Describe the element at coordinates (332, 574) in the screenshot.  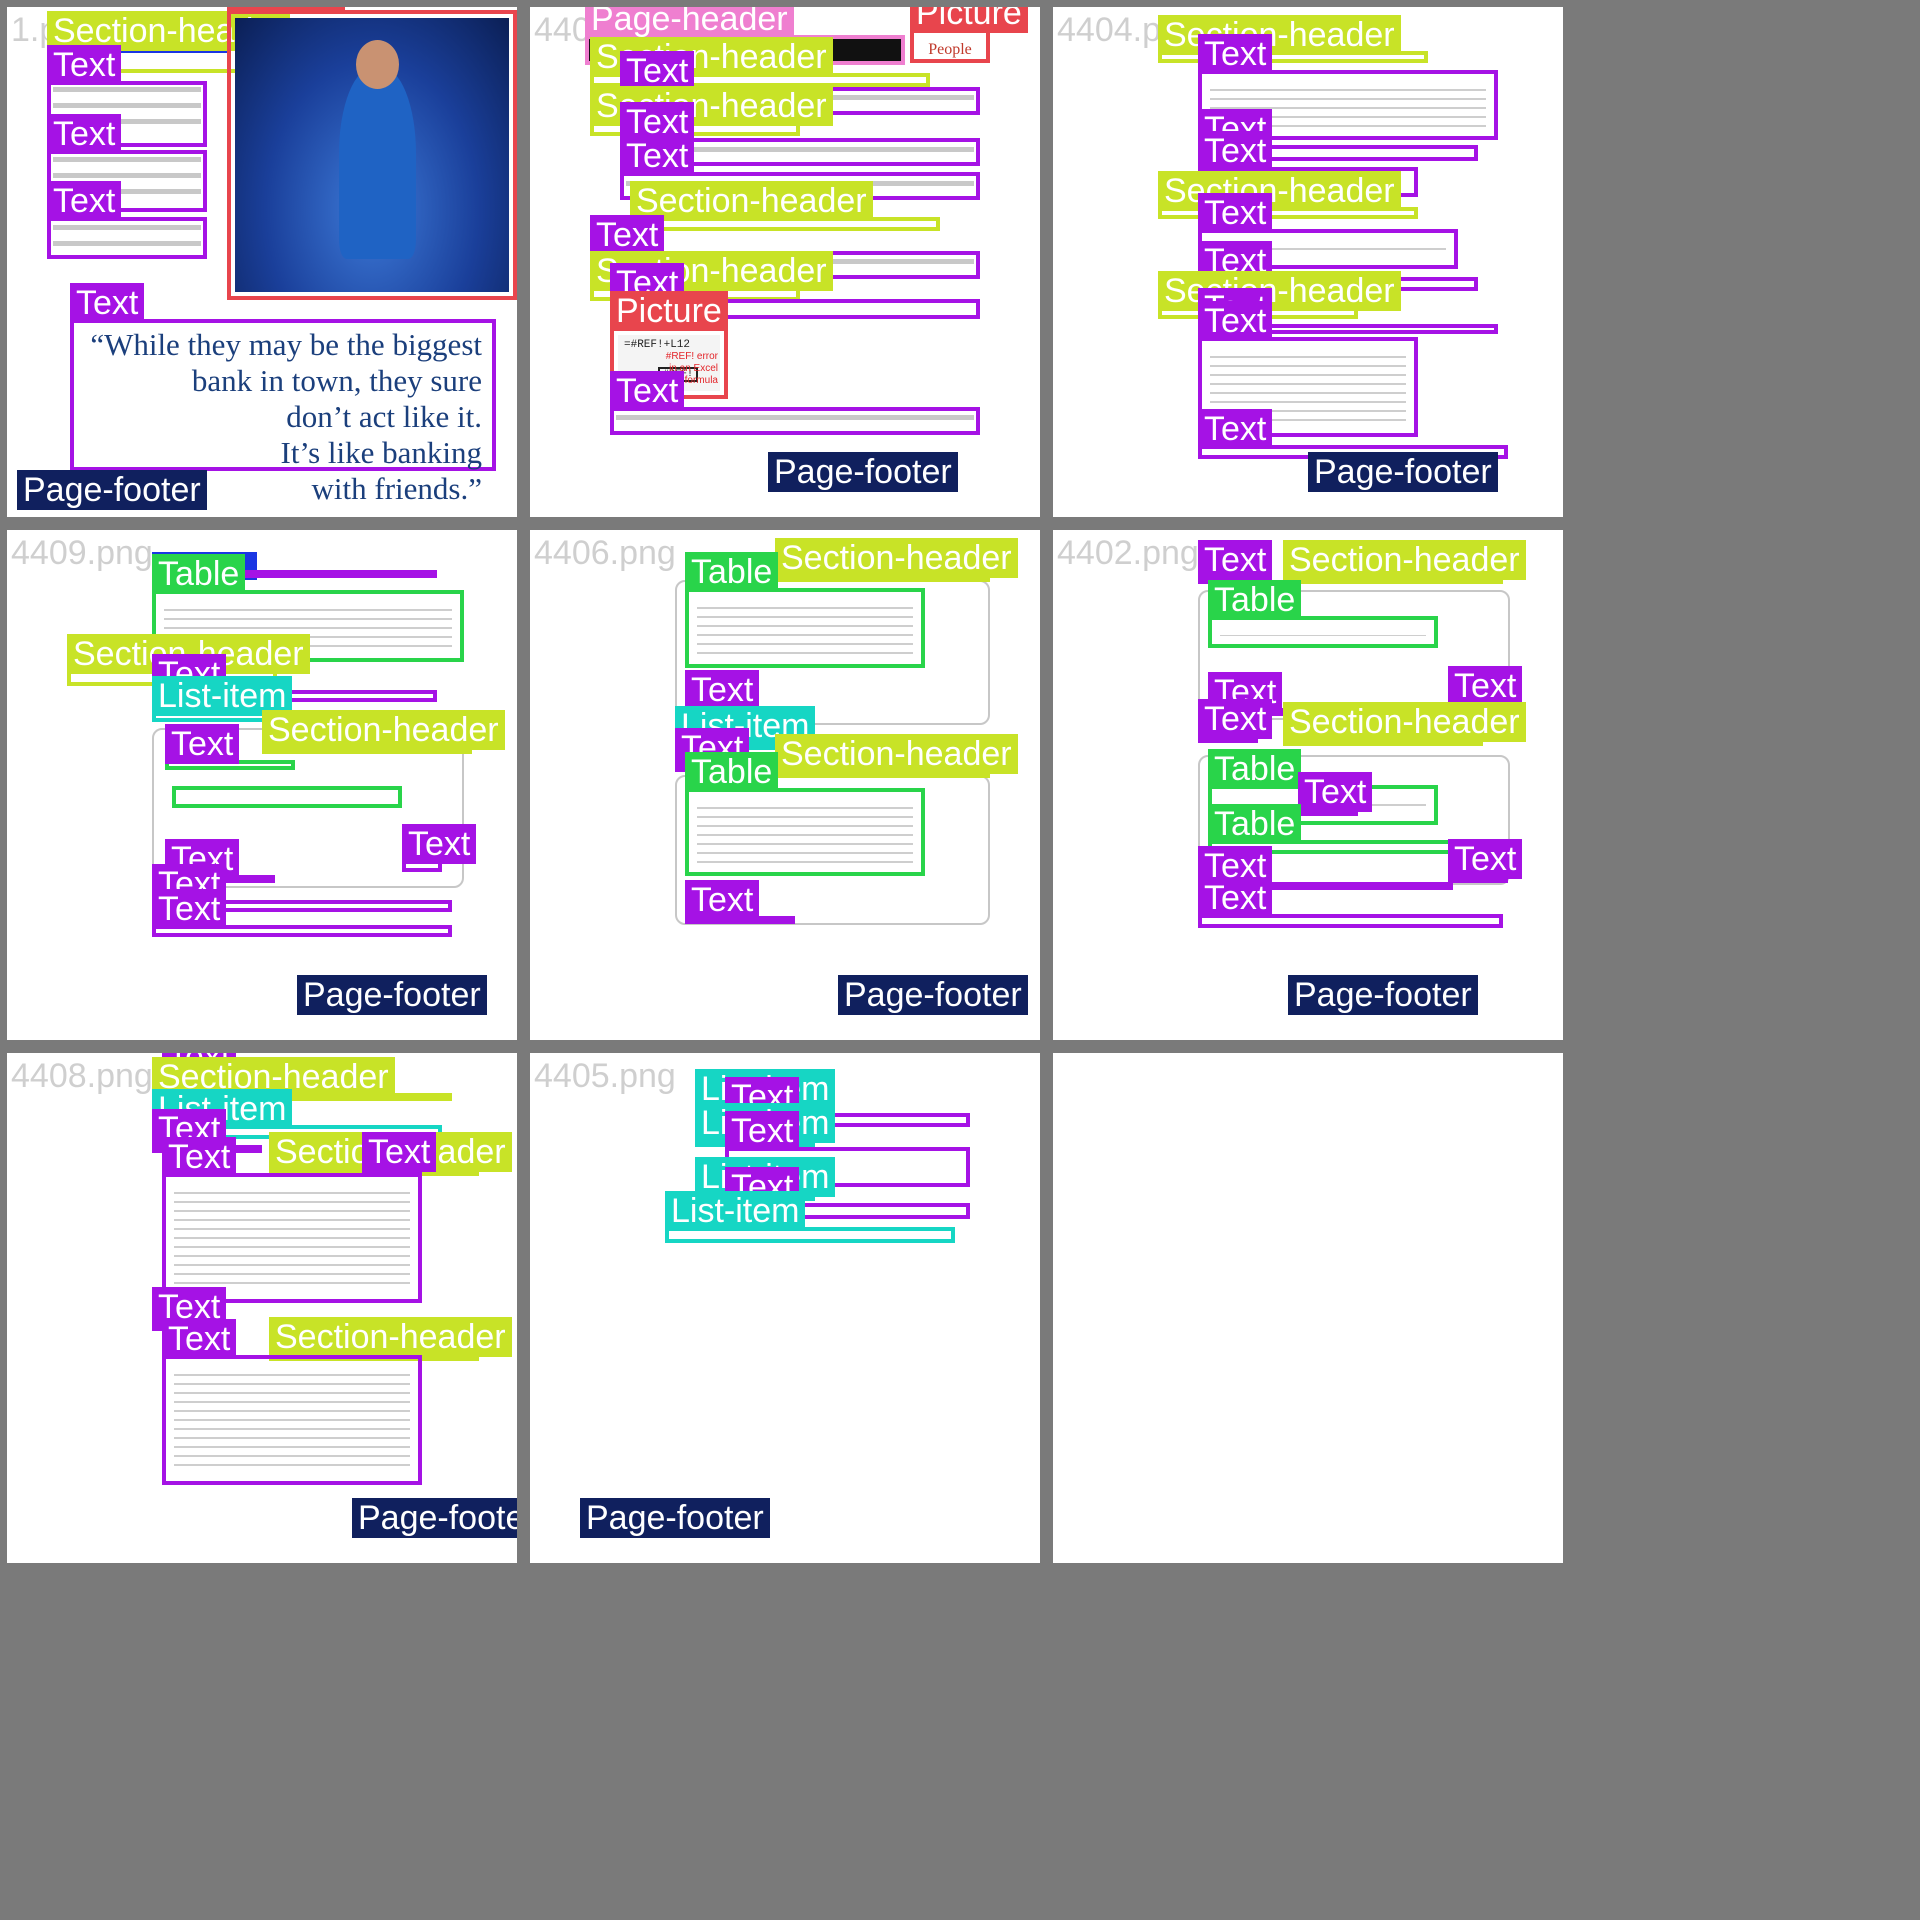
I see `text-box` at that location.